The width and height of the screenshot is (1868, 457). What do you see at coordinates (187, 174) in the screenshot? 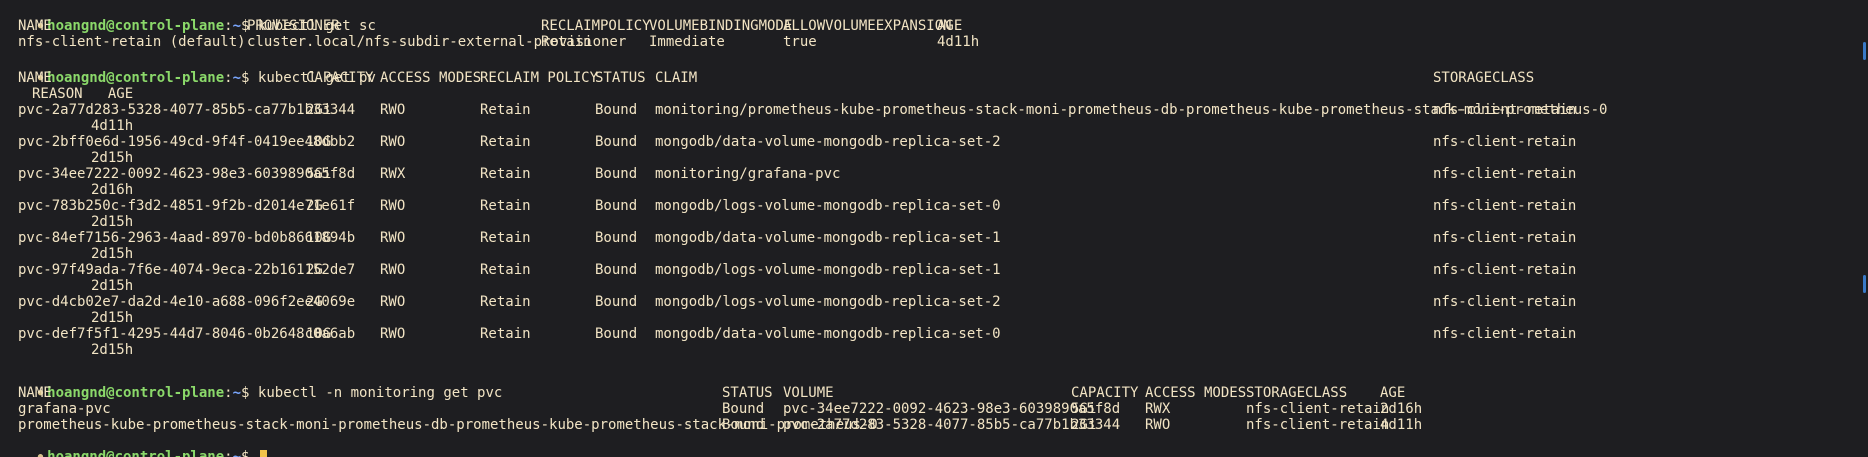
I see `pv-name: pvc-34ee7222-0092-4623-98e3-6039890a5f8d` at bounding box center [187, 174].